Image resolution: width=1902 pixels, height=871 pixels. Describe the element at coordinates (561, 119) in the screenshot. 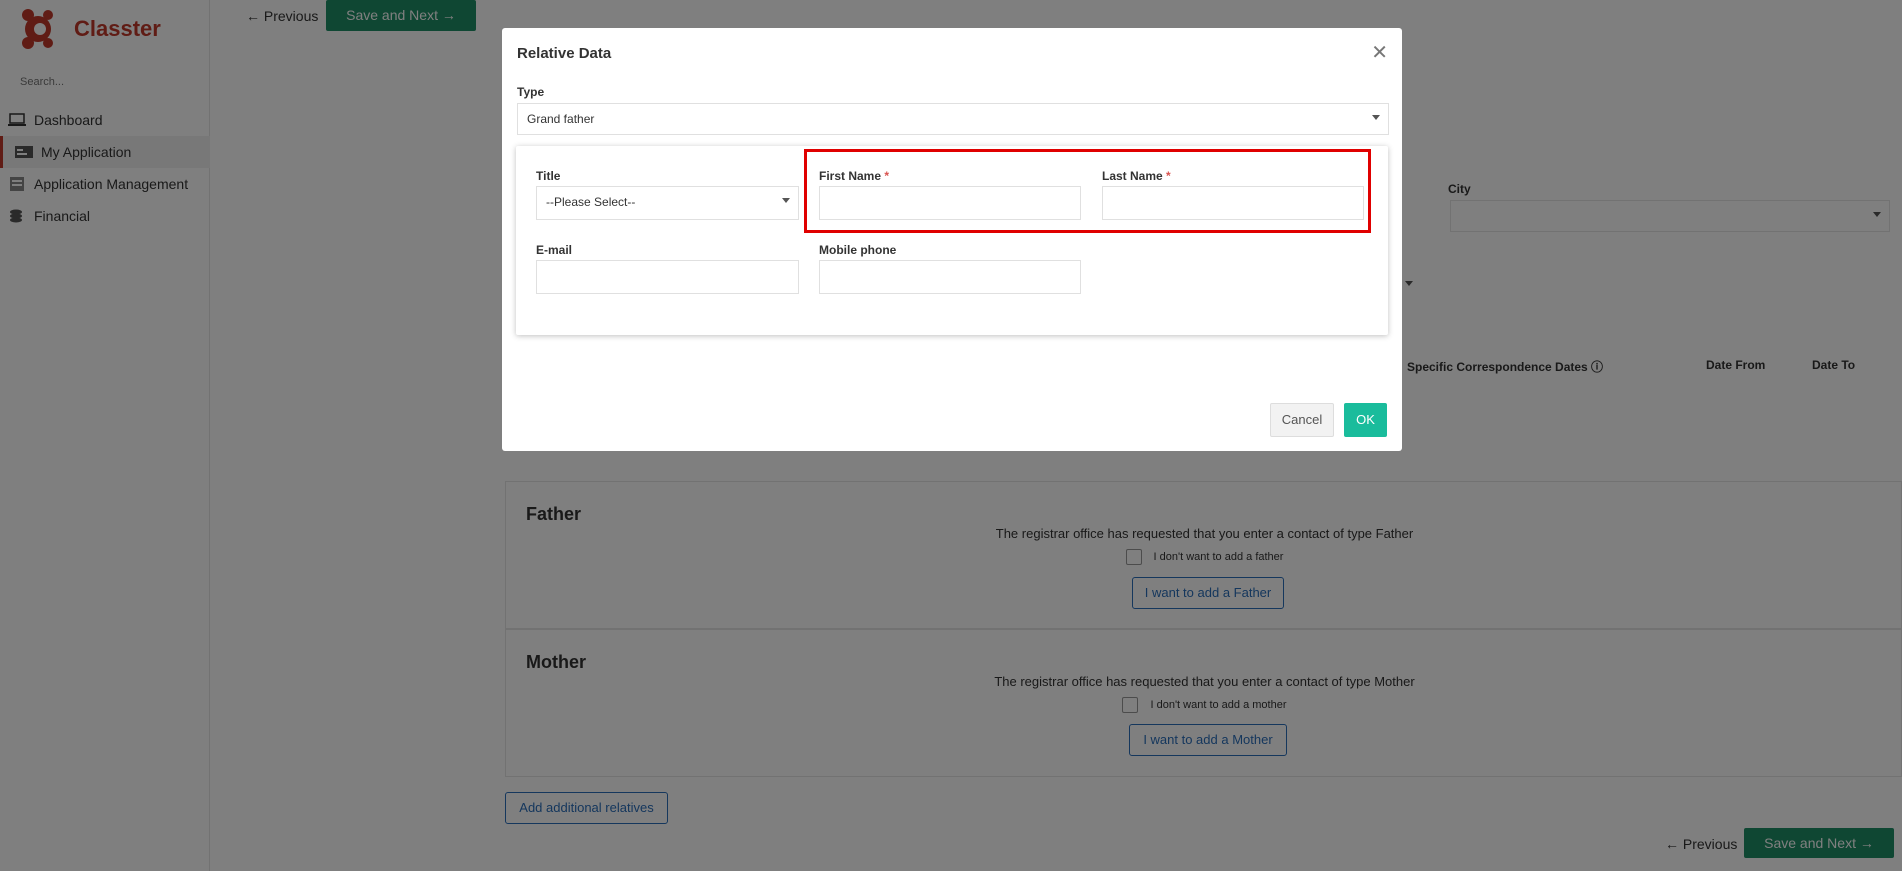

I see `type-select-value: Grand father` at that location.